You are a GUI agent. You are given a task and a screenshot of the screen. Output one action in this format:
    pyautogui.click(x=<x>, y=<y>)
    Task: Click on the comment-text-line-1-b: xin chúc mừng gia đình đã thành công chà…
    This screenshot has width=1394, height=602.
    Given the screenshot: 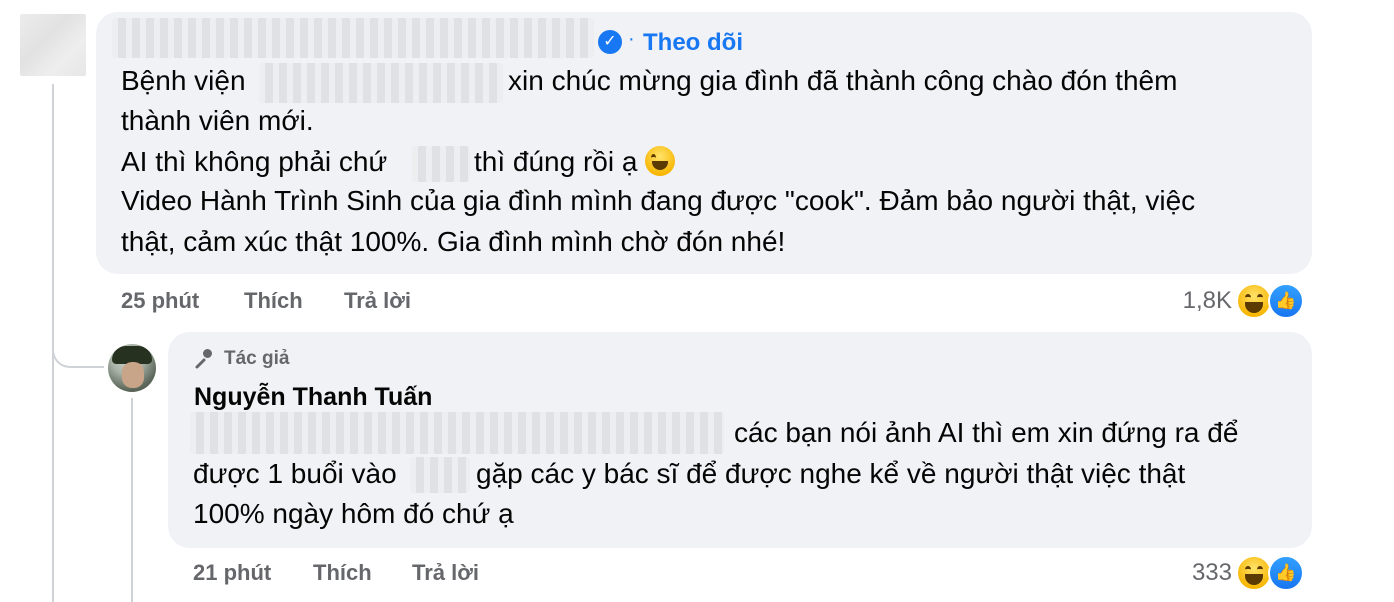 What is the action you would take?
    pyautogui.click(x=843, y=80)
    